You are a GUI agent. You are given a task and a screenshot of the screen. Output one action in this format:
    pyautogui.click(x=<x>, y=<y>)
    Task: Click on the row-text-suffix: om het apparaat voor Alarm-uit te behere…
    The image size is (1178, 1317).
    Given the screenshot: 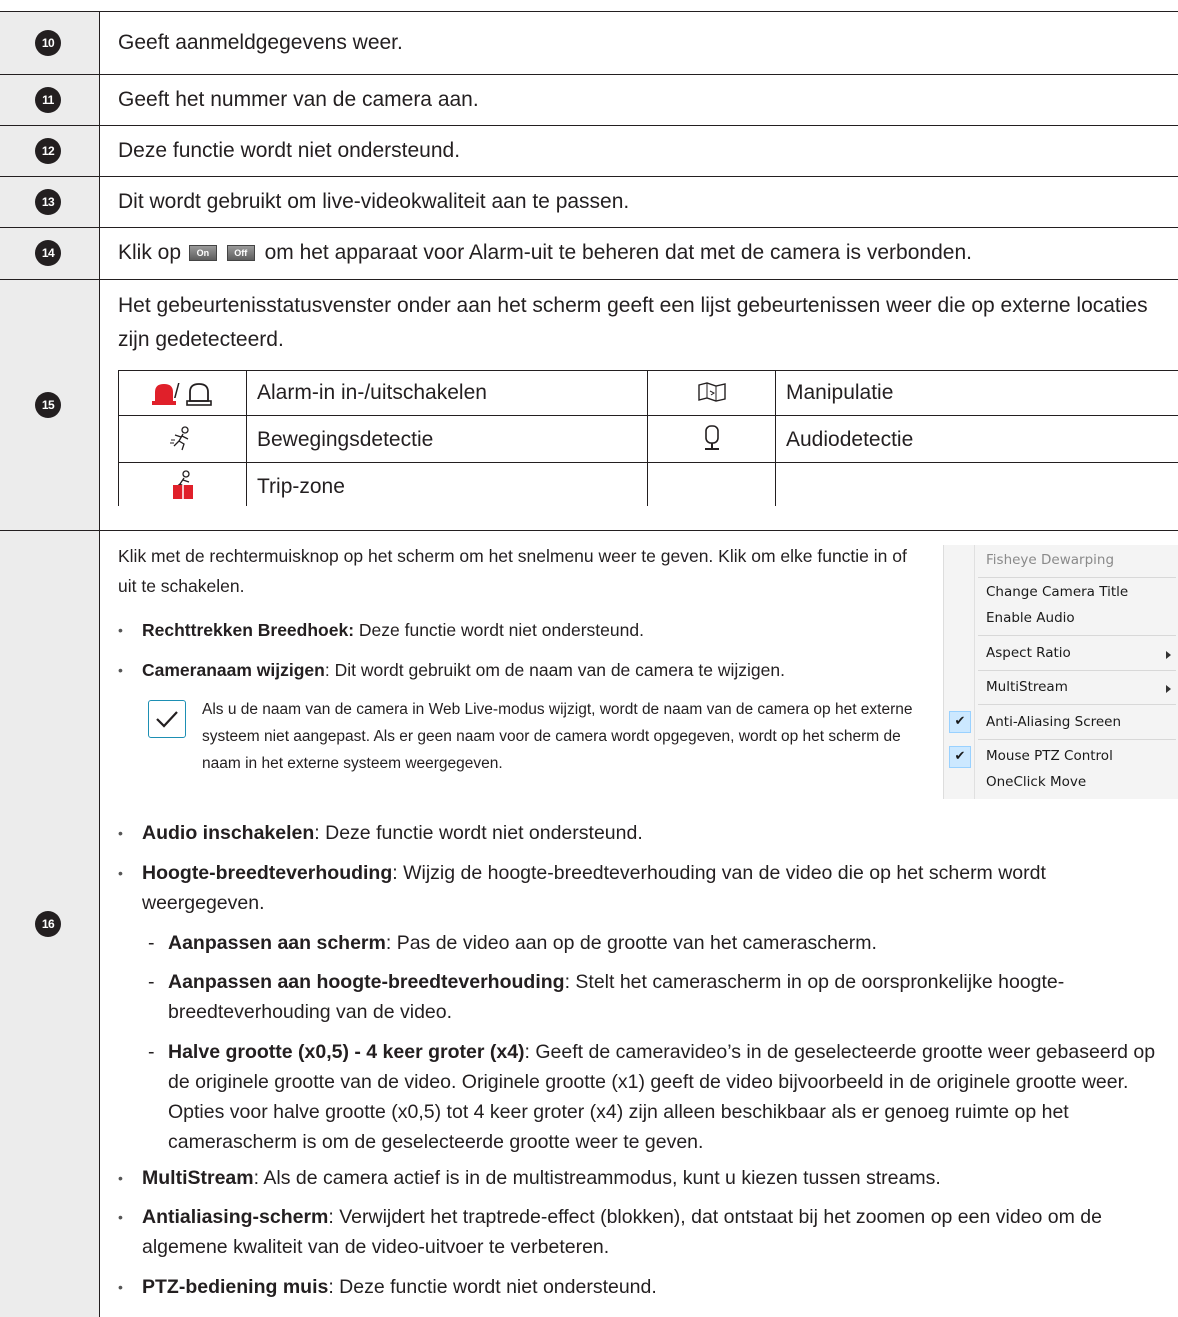 What is the action you would take?
    pyautogui.click(x=618, y=252)
    